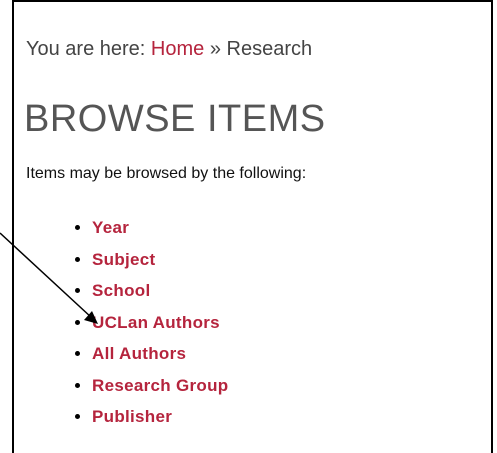 The image size is (497, 453). What do you see at coordinates (160, 228) in the screenshot?
I see `list-item: Year` at bounding box center [160, 228].